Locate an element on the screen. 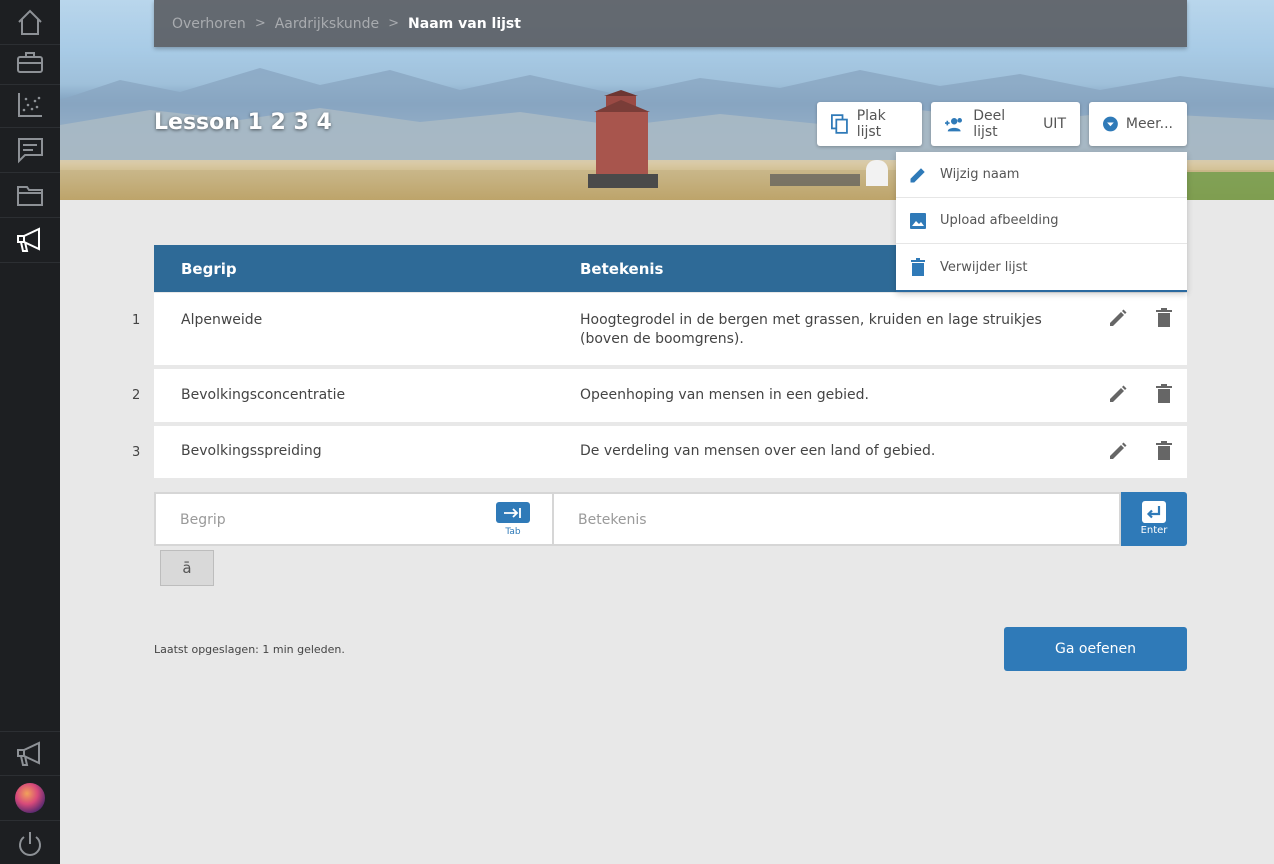 The height and width of the screenshot is (864, 1274). special-character-button: ā is located at coordinates (187, 568).